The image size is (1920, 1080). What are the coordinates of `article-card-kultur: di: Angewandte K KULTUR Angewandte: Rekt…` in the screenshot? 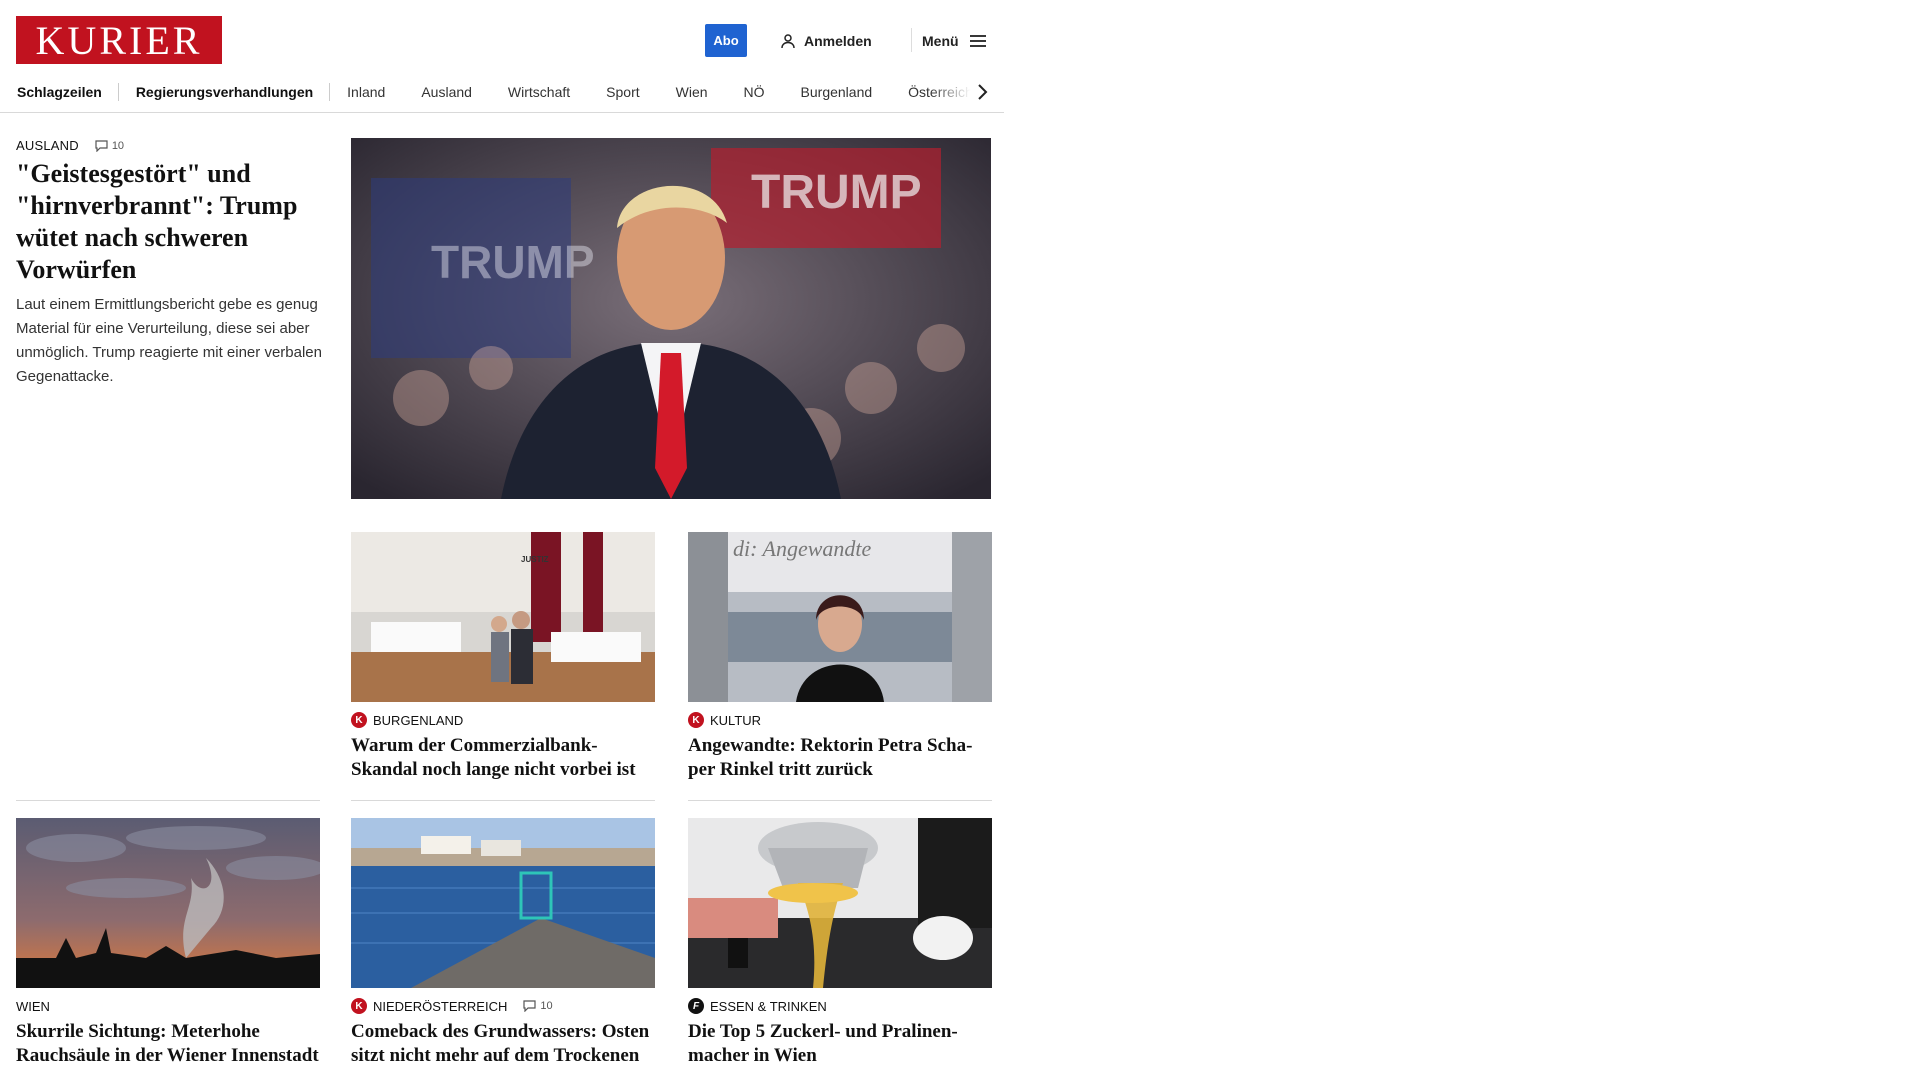 It's located at (840, 657).